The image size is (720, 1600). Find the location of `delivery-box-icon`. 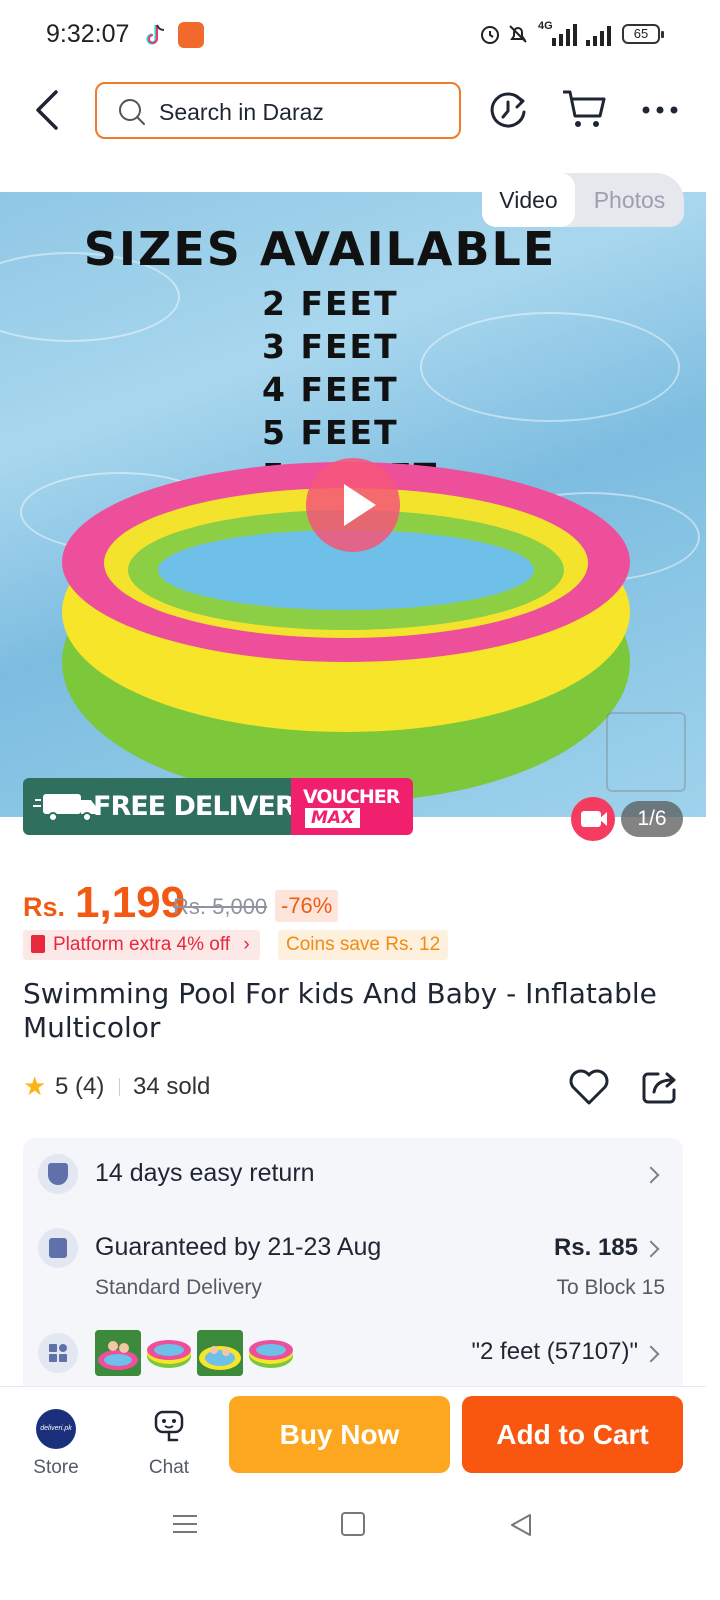

delivery-box-icon is located at coordinates (58, 1248).